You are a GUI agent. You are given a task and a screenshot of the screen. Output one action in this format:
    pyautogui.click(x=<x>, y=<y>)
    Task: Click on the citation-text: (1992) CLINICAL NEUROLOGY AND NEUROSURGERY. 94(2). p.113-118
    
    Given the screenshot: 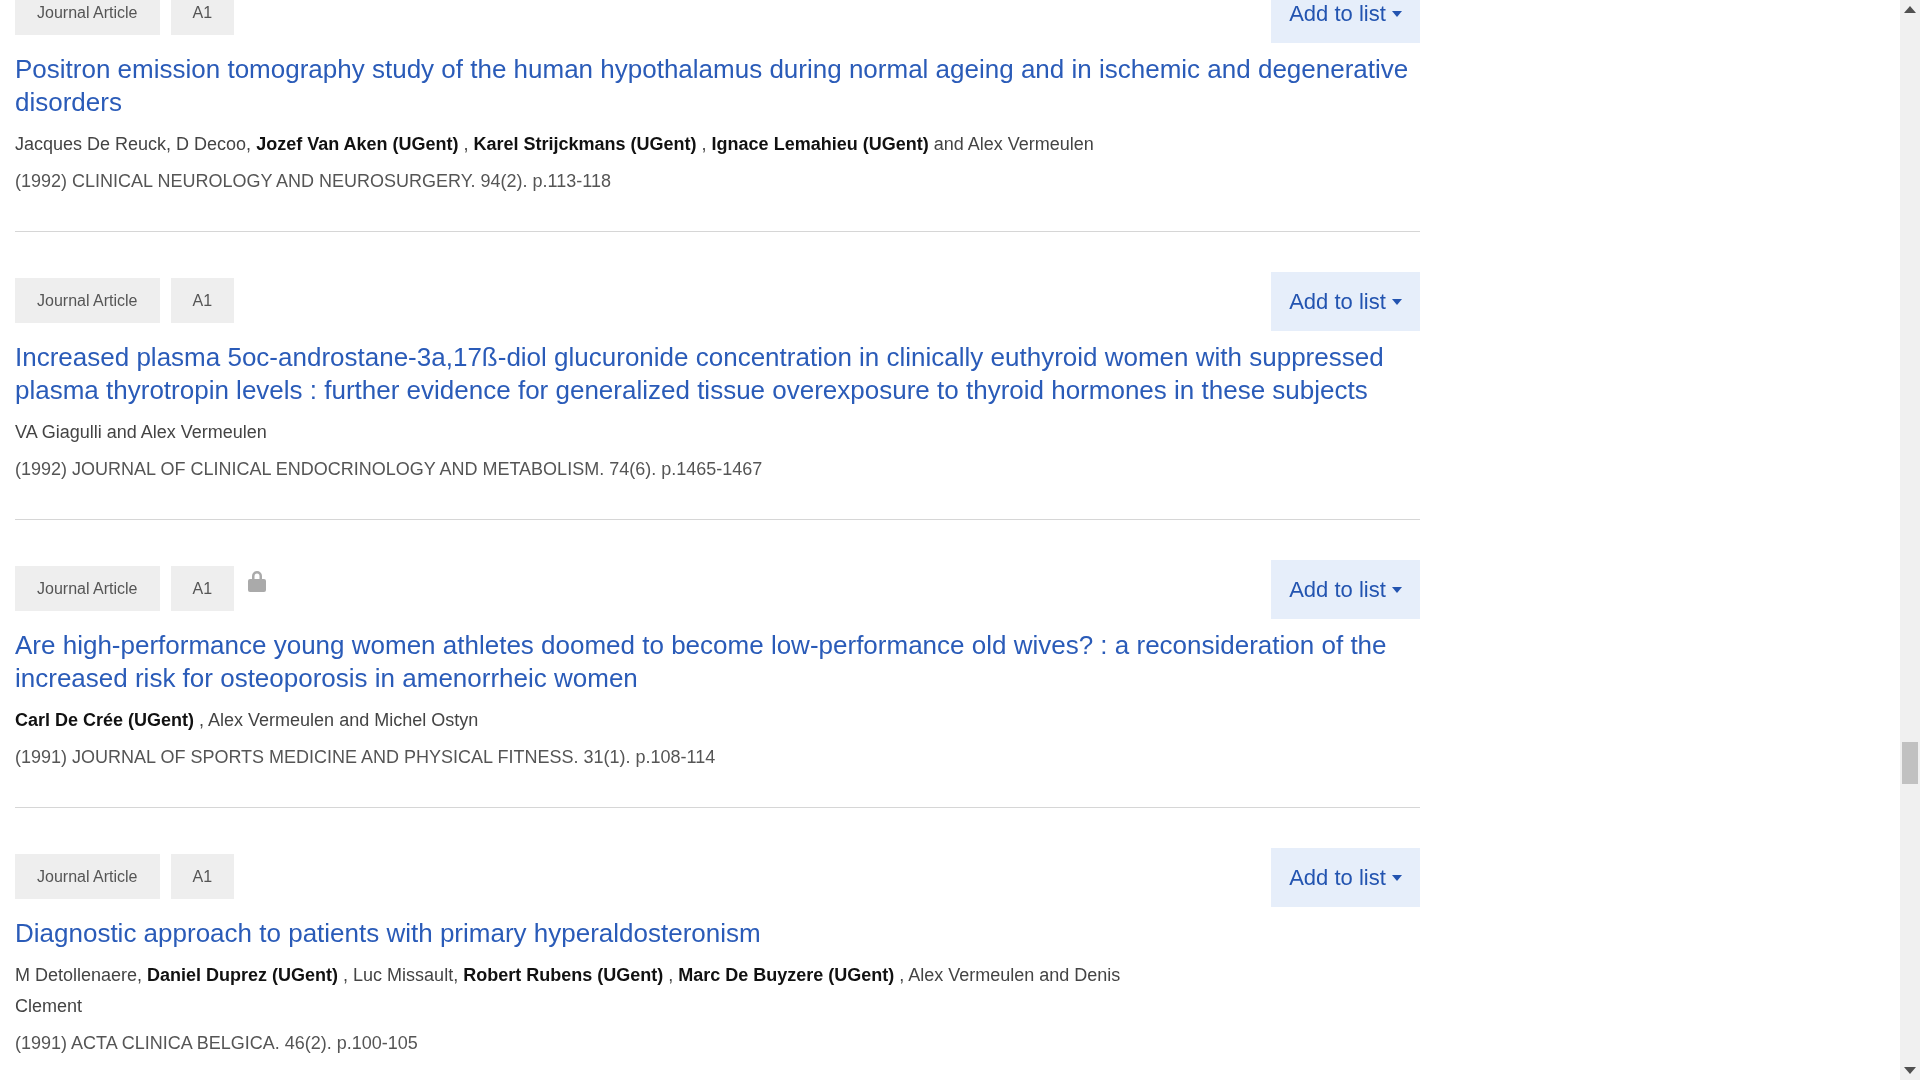 What is the action you would take?
    pyautogui.click(x=313, y=181)
    